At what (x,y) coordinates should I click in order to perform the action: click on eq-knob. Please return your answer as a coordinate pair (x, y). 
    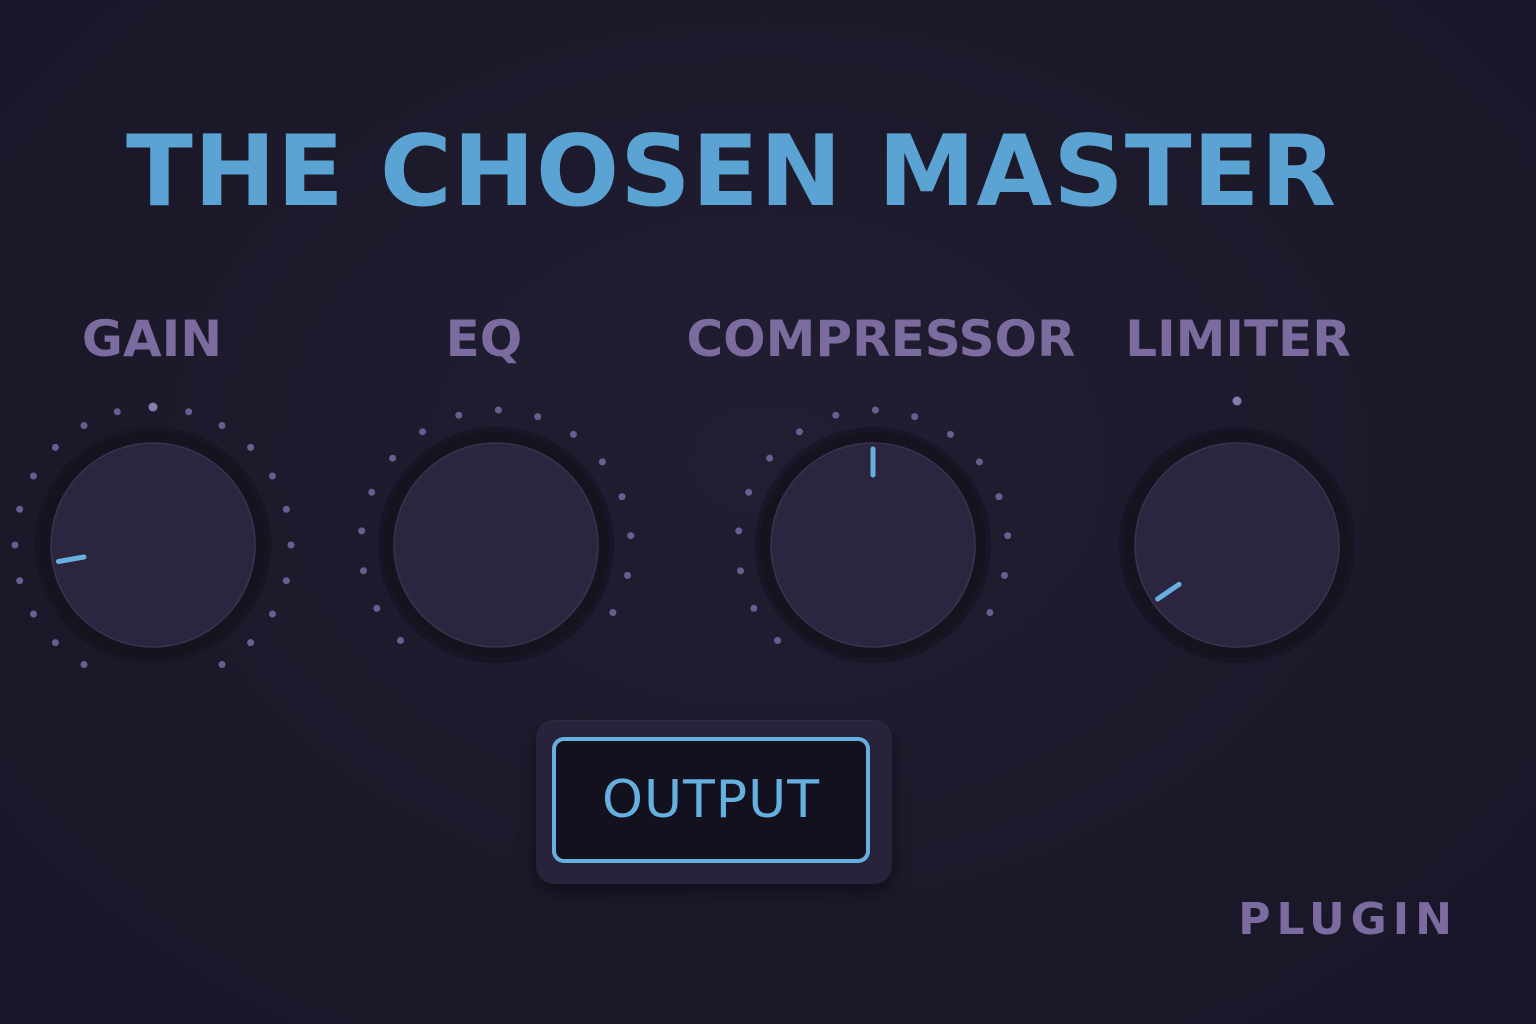
    Looking at the image, I should click on (496, 545).